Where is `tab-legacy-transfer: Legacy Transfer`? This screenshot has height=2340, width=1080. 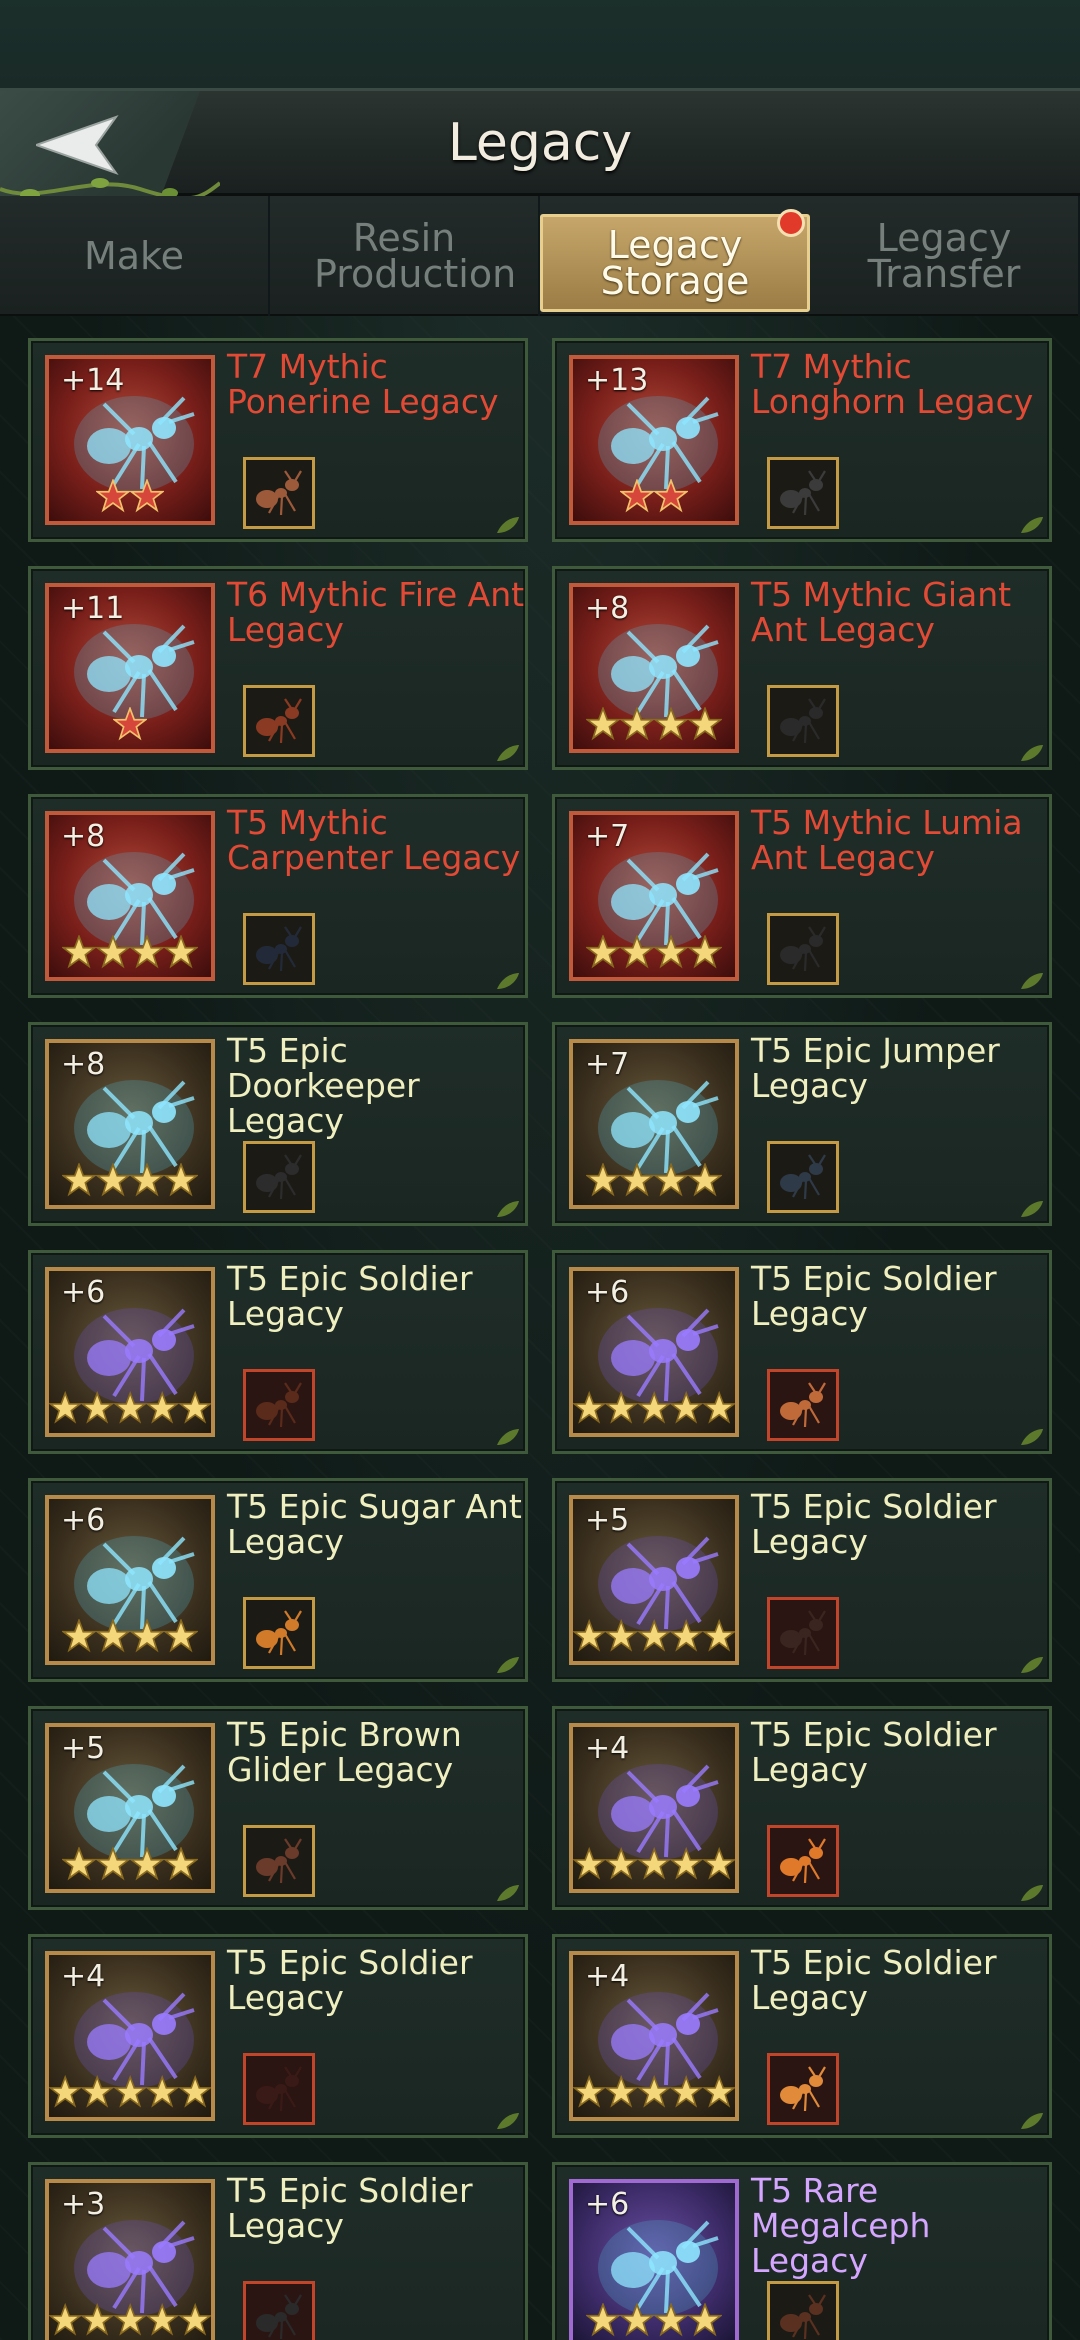
tab-legacy-transfer: Legacy Transfer is located at coordinates (945, 256).